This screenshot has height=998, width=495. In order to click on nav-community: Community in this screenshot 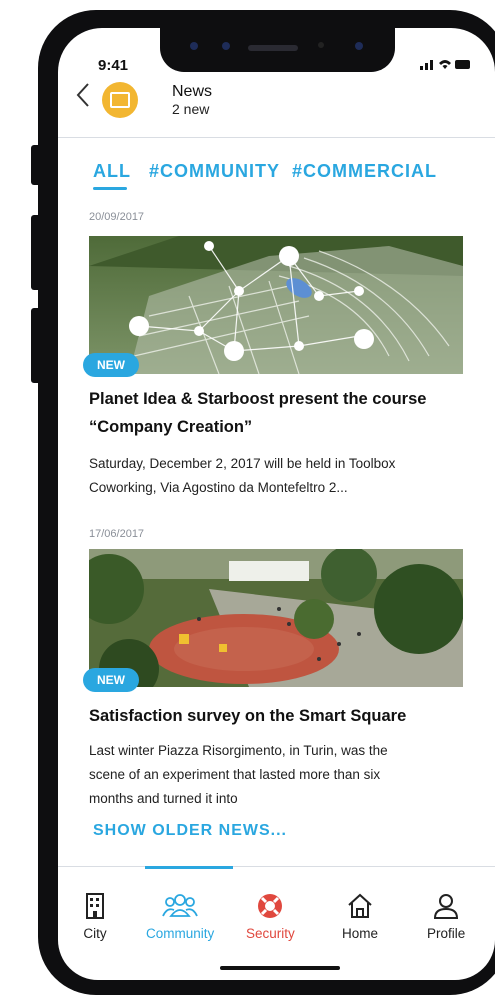, I will do `click(180, 916)`.